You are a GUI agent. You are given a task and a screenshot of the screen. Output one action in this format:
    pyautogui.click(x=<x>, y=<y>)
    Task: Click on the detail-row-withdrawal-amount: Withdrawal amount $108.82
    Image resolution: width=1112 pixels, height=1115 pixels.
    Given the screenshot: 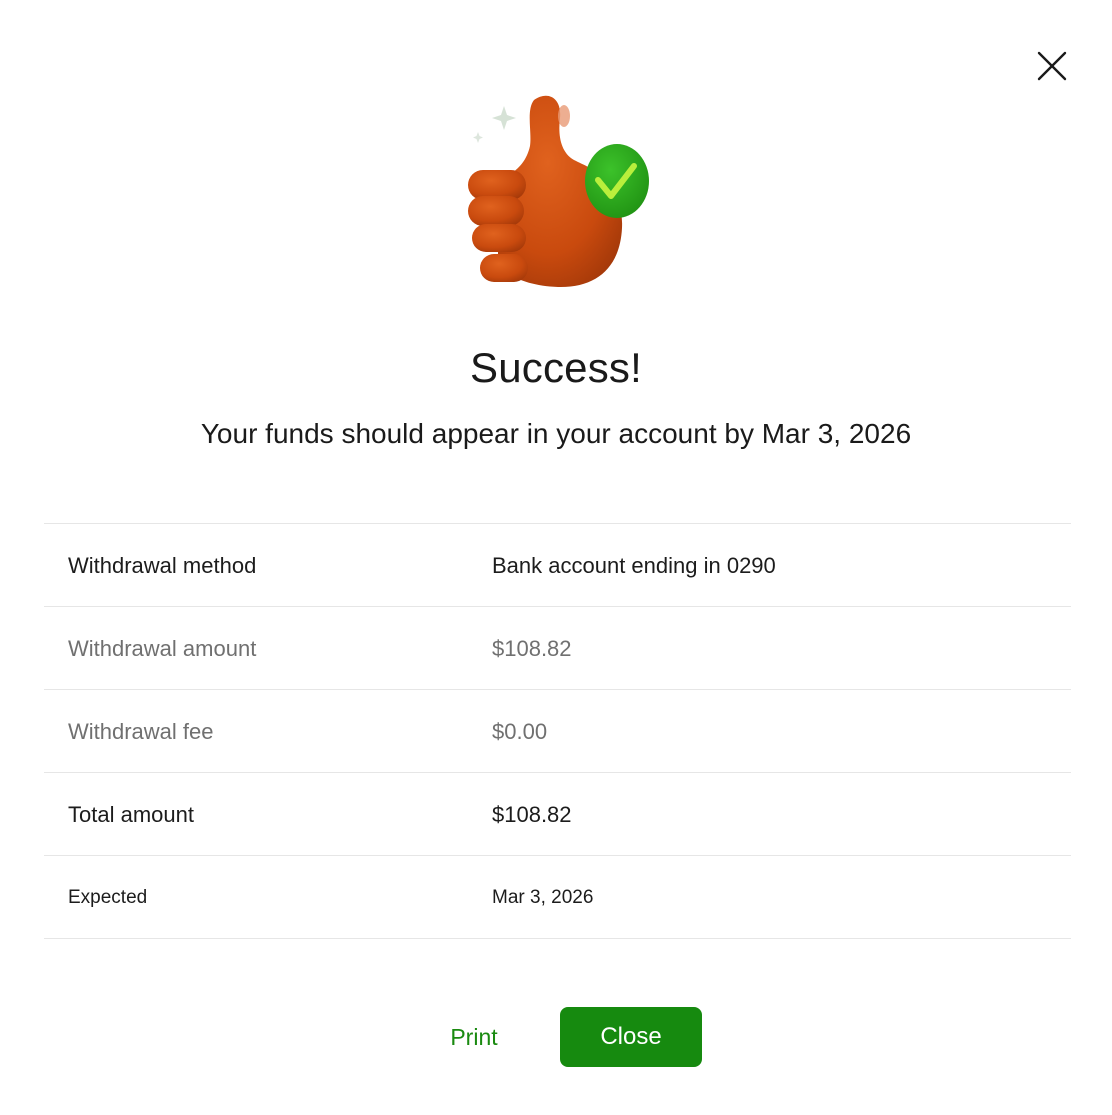 What is the action you would take?
    pyautogui.click(x=557, y=648)
    